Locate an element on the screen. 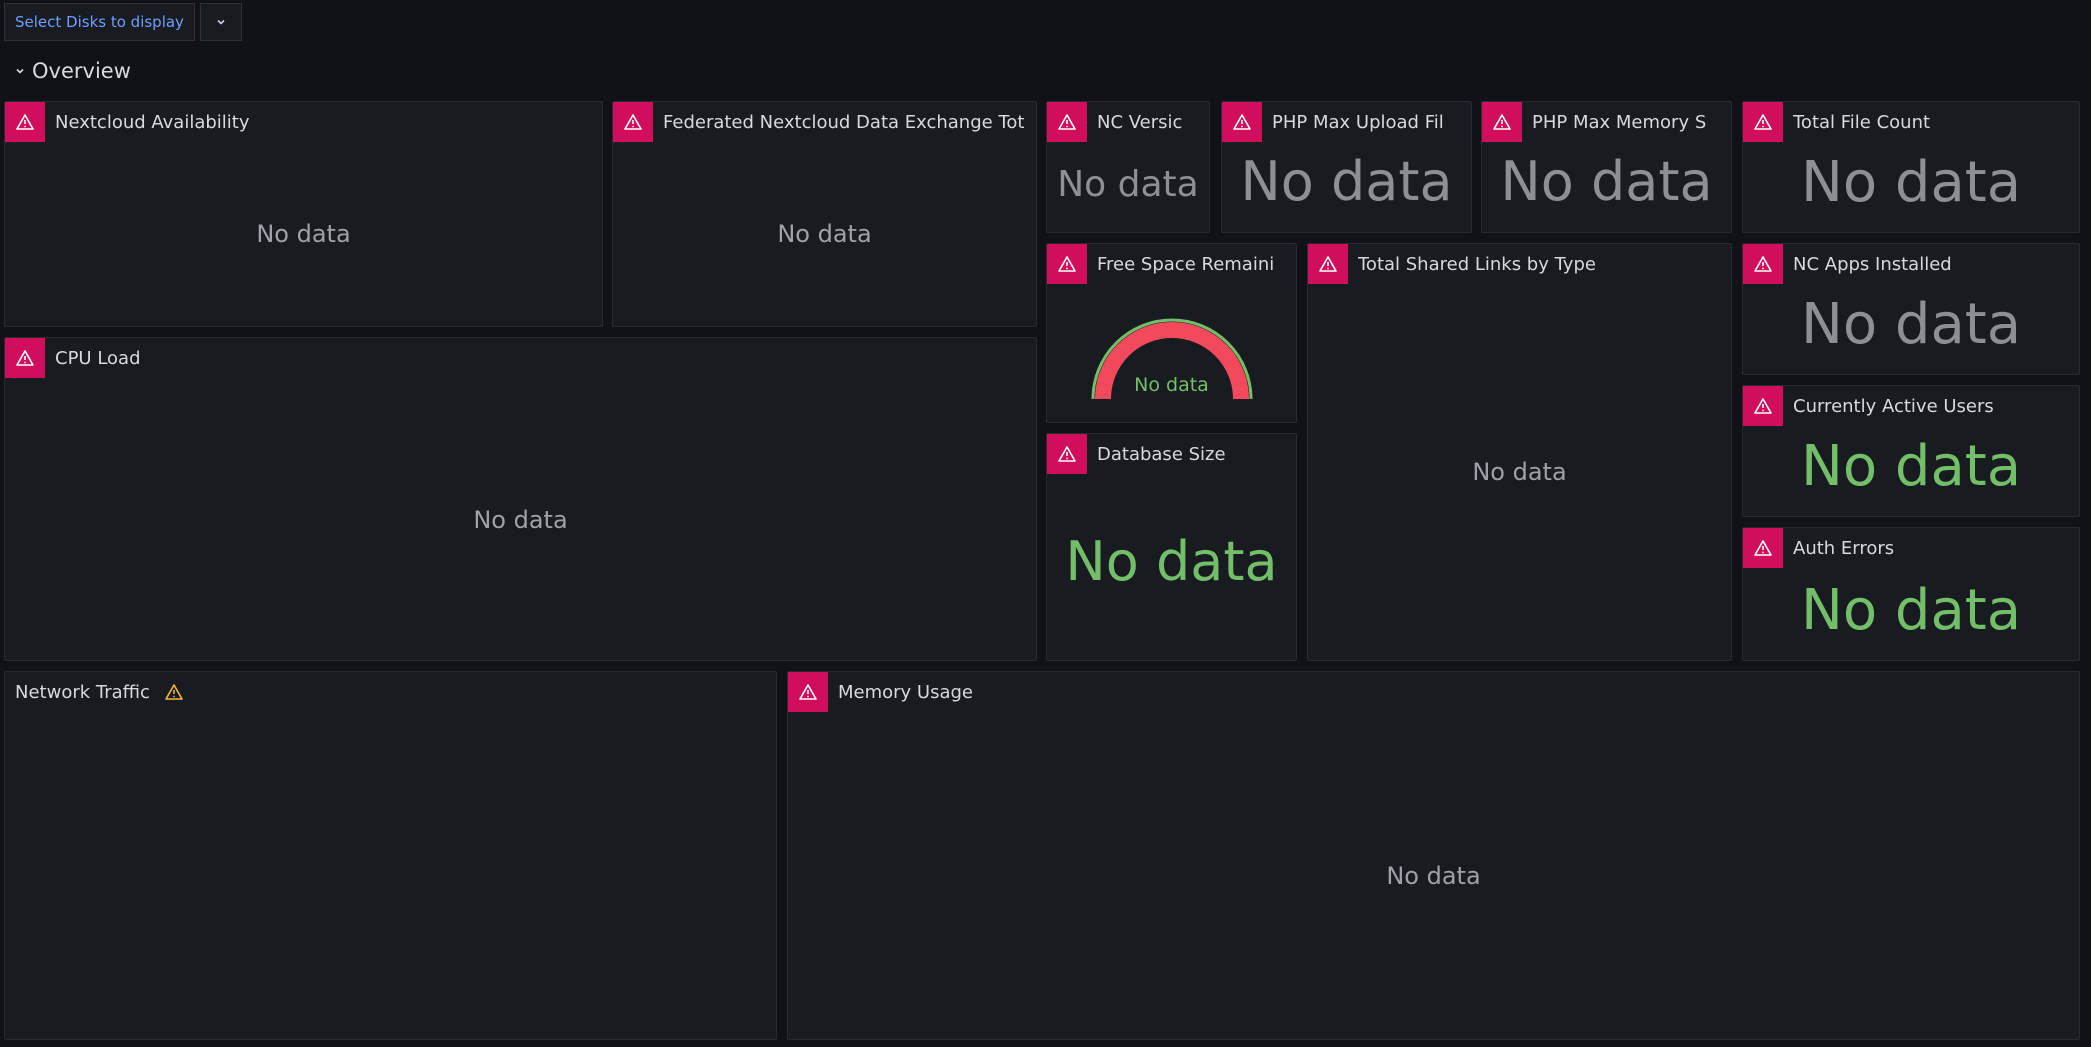 This screenshot has height=1047, width=2091. gauge is located at coordinates (1172, 359).